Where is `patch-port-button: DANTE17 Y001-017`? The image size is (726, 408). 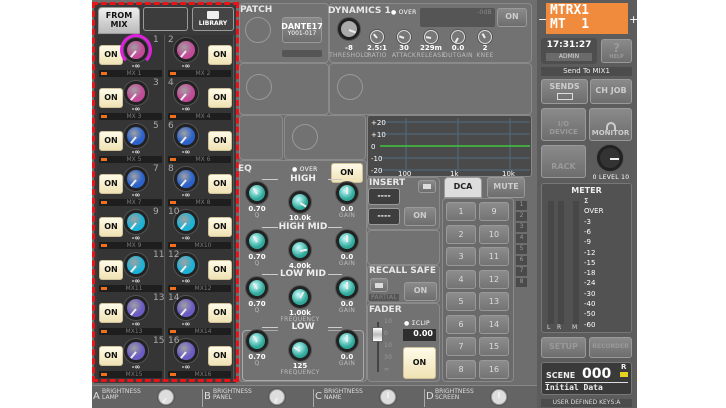 patch-port-button: DANTE17 Y001-017 is located at coordinates (302, 30).